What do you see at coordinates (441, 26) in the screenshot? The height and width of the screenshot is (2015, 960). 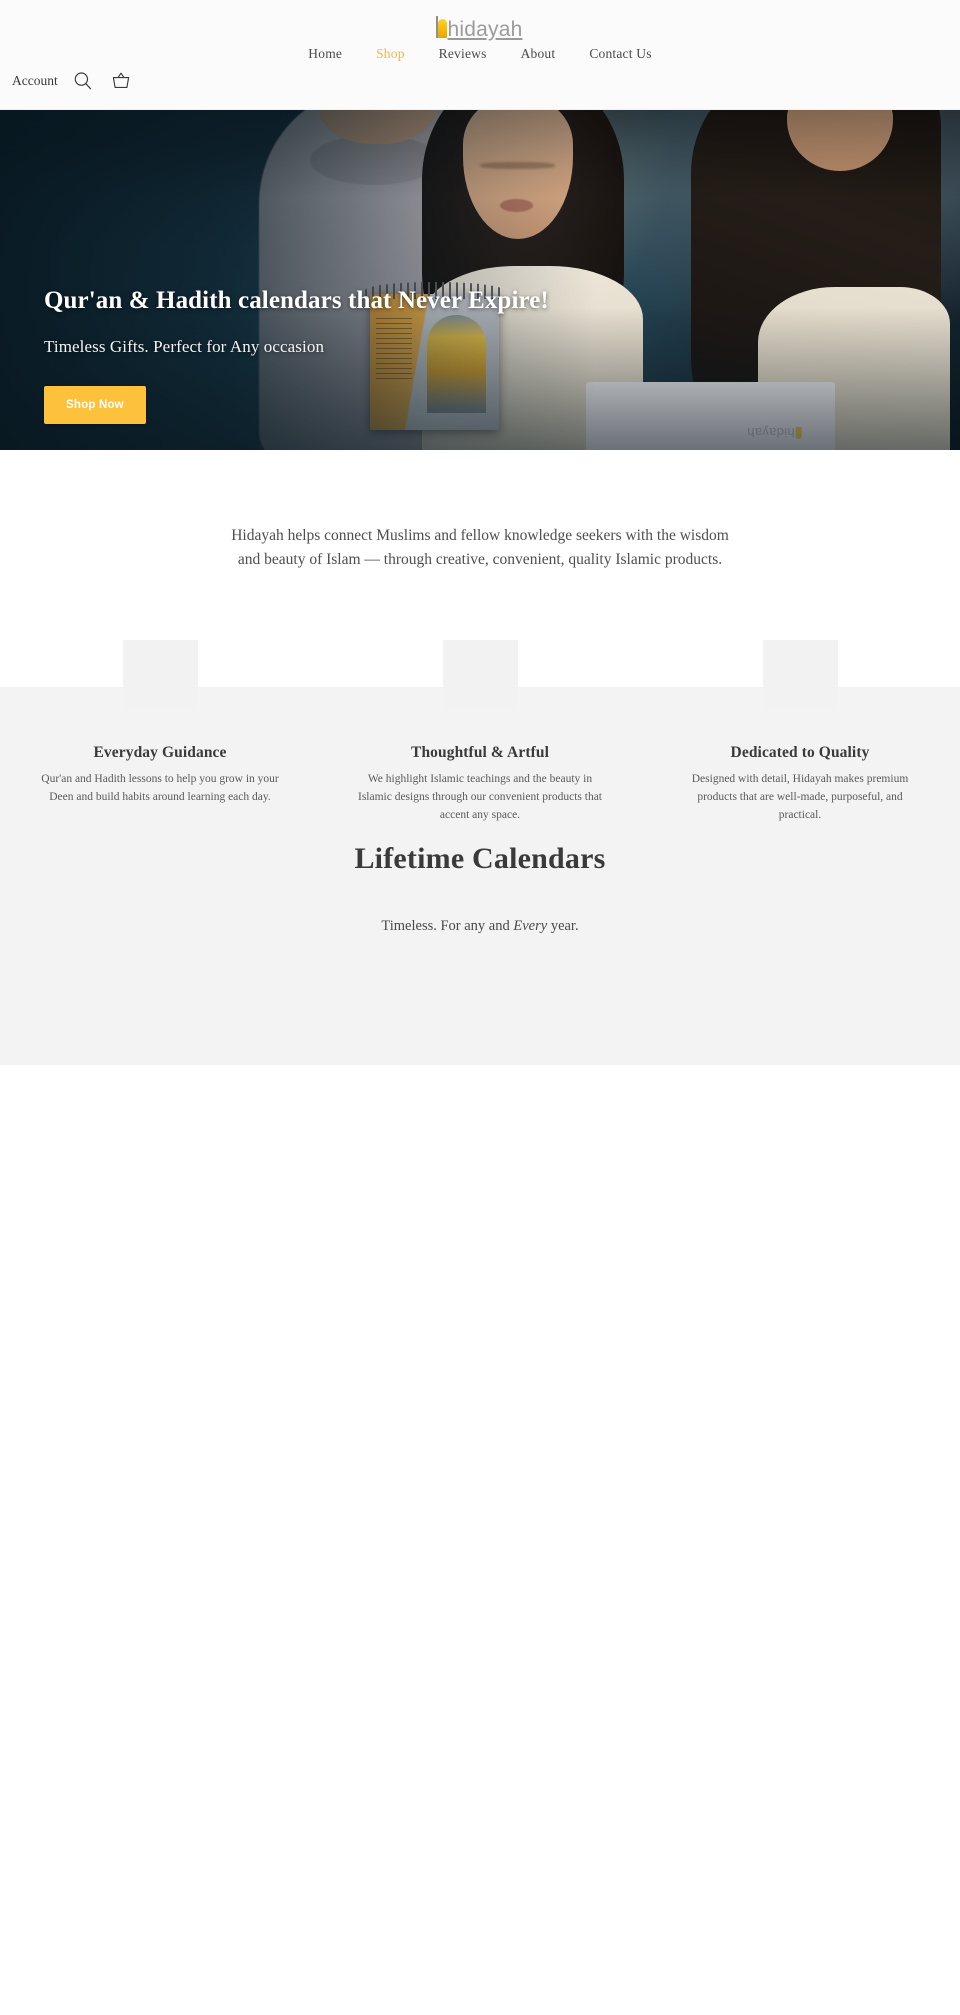 I see `arch-logo-icon` at bounding box center [441, 26].